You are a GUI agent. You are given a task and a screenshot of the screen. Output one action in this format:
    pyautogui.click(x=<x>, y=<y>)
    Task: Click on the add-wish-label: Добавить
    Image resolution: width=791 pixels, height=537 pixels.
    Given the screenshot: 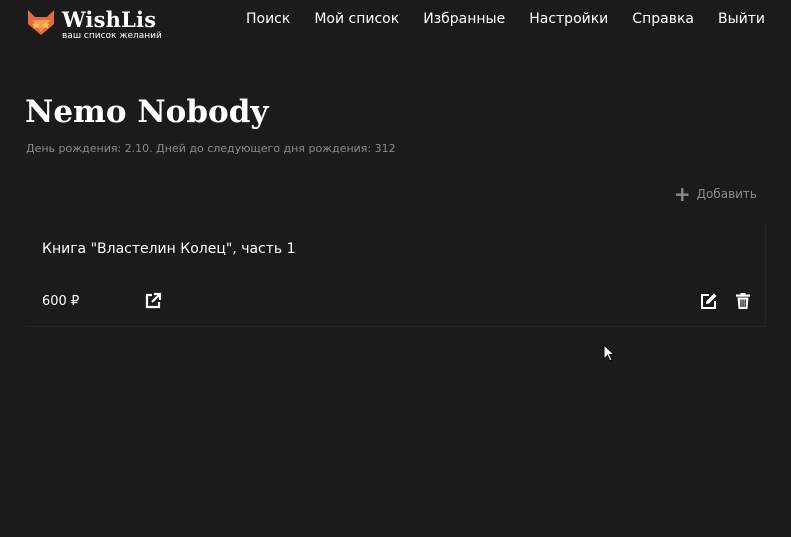 What is the action you would take?
    pyautogui.click(x=726, y=194)
    